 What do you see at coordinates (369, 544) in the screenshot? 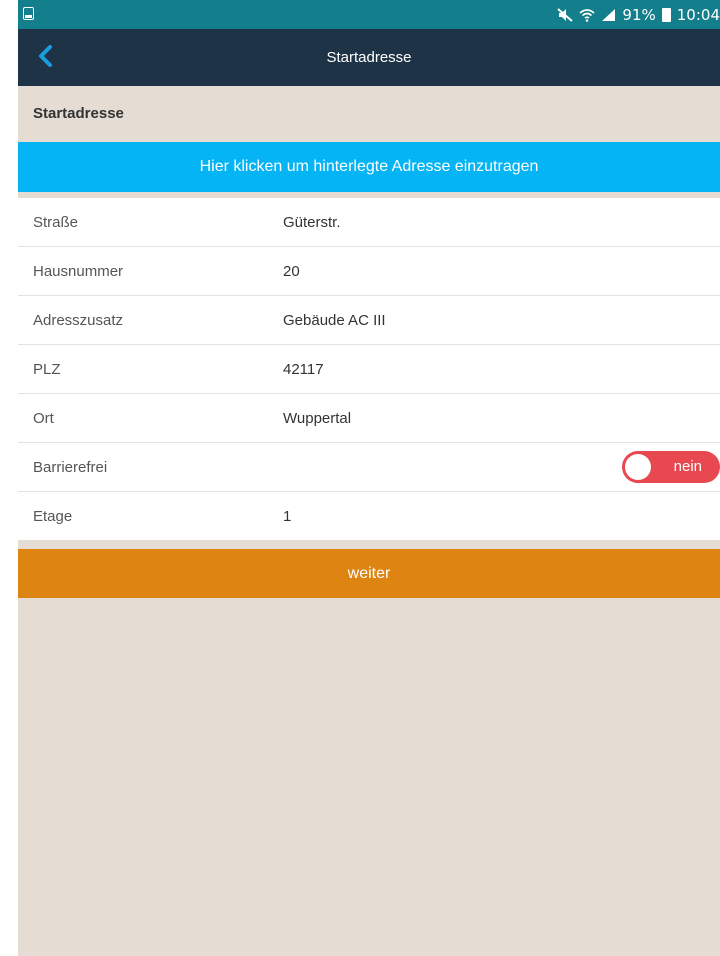
I see `divider` at bounding box center [369, 544].